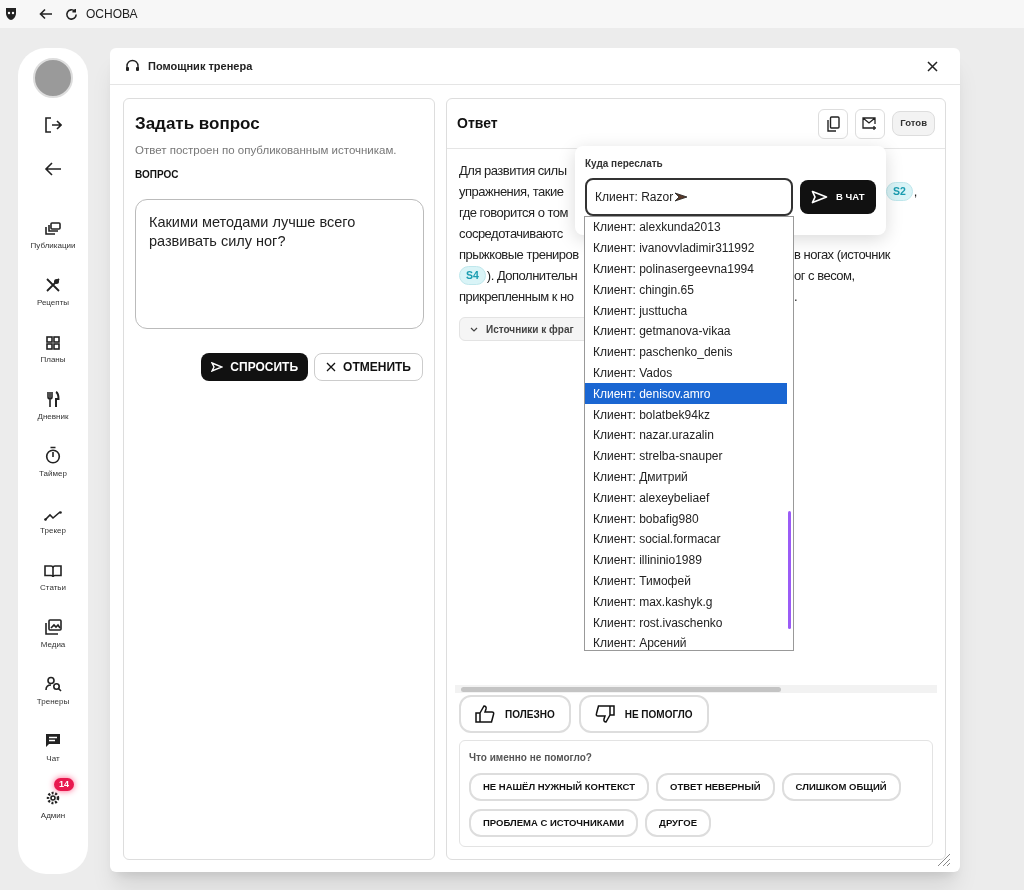 The image size is (1024, 890). I want to click on horizontal-scrollbar, so click(696, 689).